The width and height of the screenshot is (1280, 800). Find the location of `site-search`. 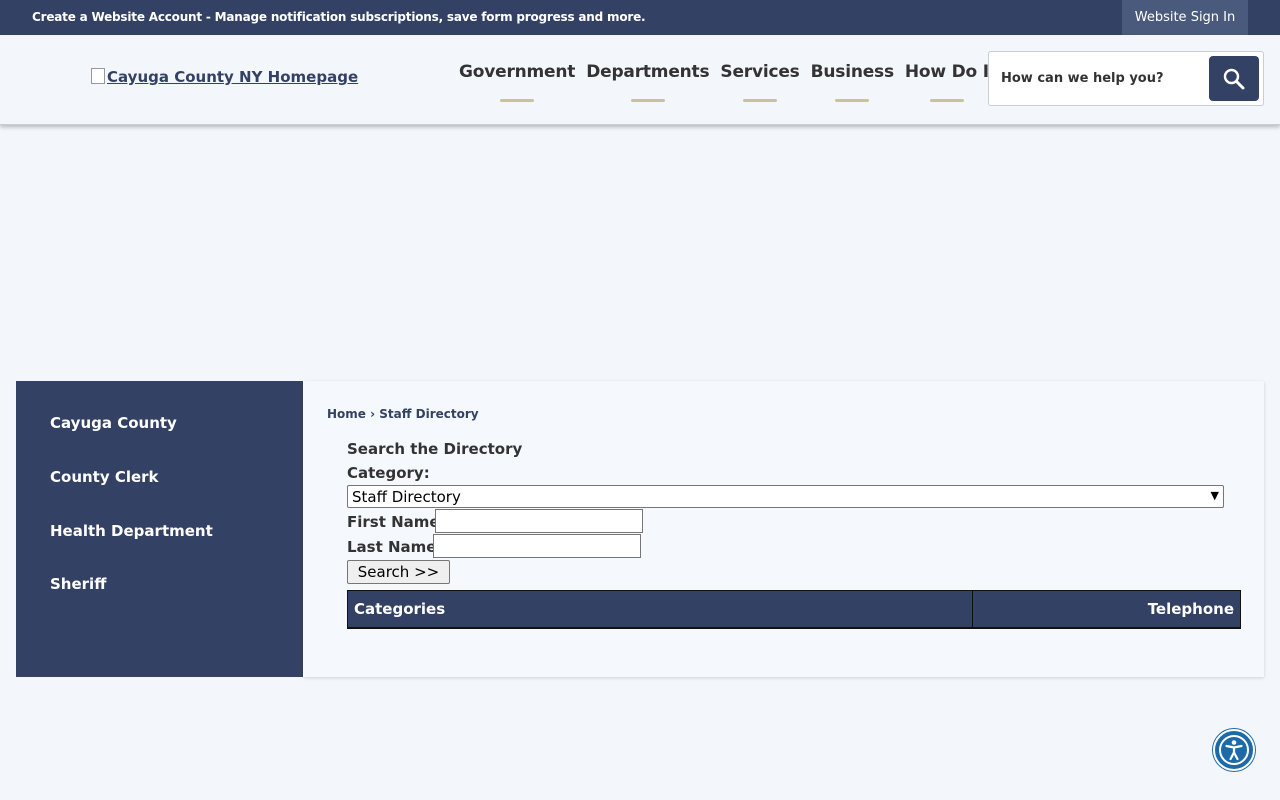

site-search is located at coordinates (1126, 78).